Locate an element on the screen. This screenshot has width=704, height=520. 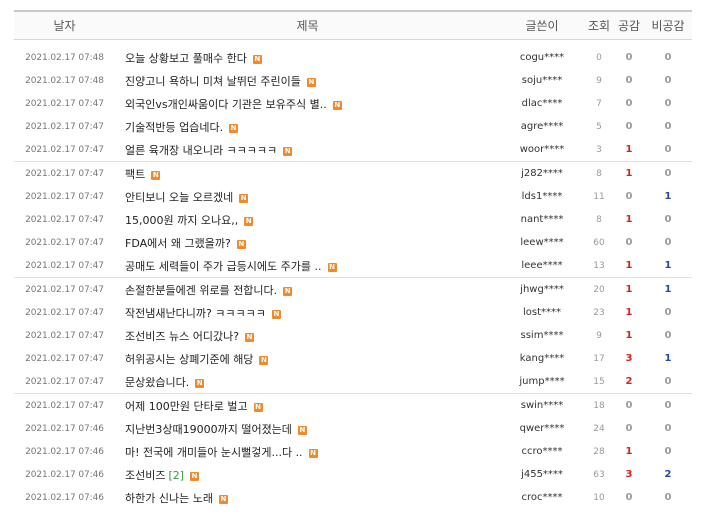
post-title-link: 하한가 신나는 노래 is located at coordinates (169, 498).